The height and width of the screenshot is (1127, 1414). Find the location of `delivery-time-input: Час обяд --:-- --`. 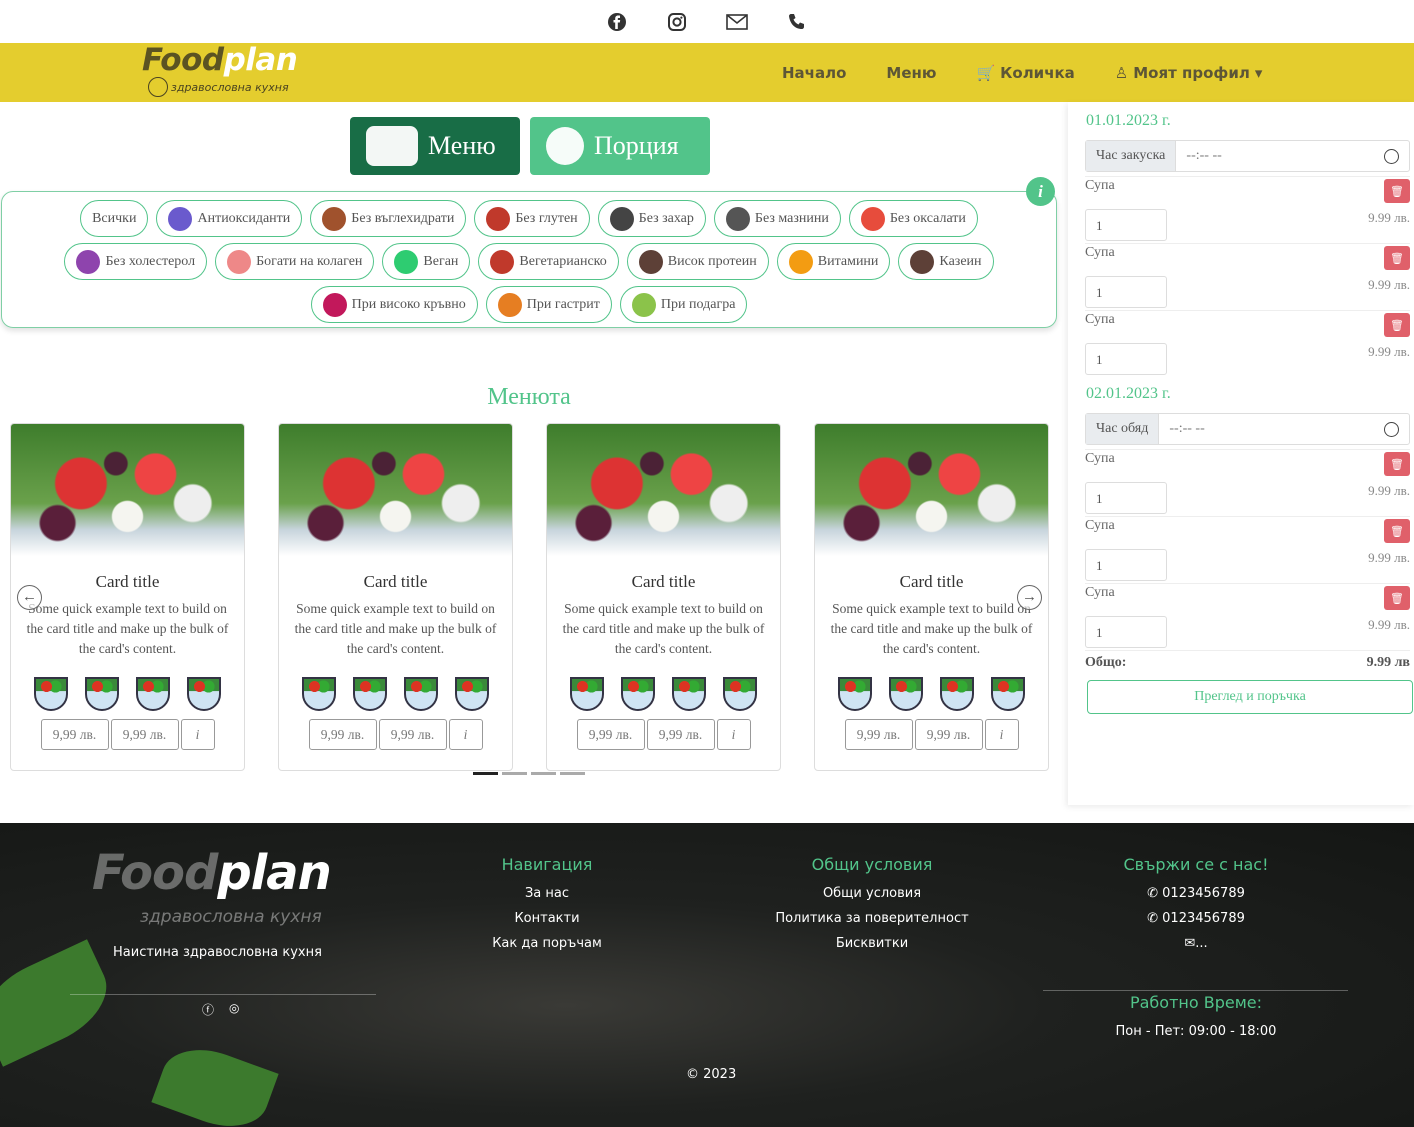

delivery-time-input: Час обяд --:-- -- is located at coordinates (1247, 429).